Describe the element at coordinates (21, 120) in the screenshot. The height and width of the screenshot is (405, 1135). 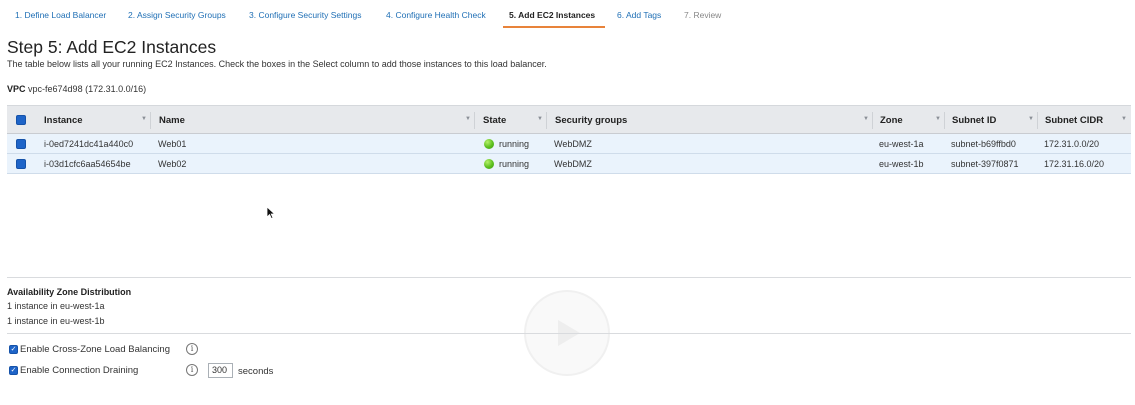
I see `select-all-checkbox` at that location.